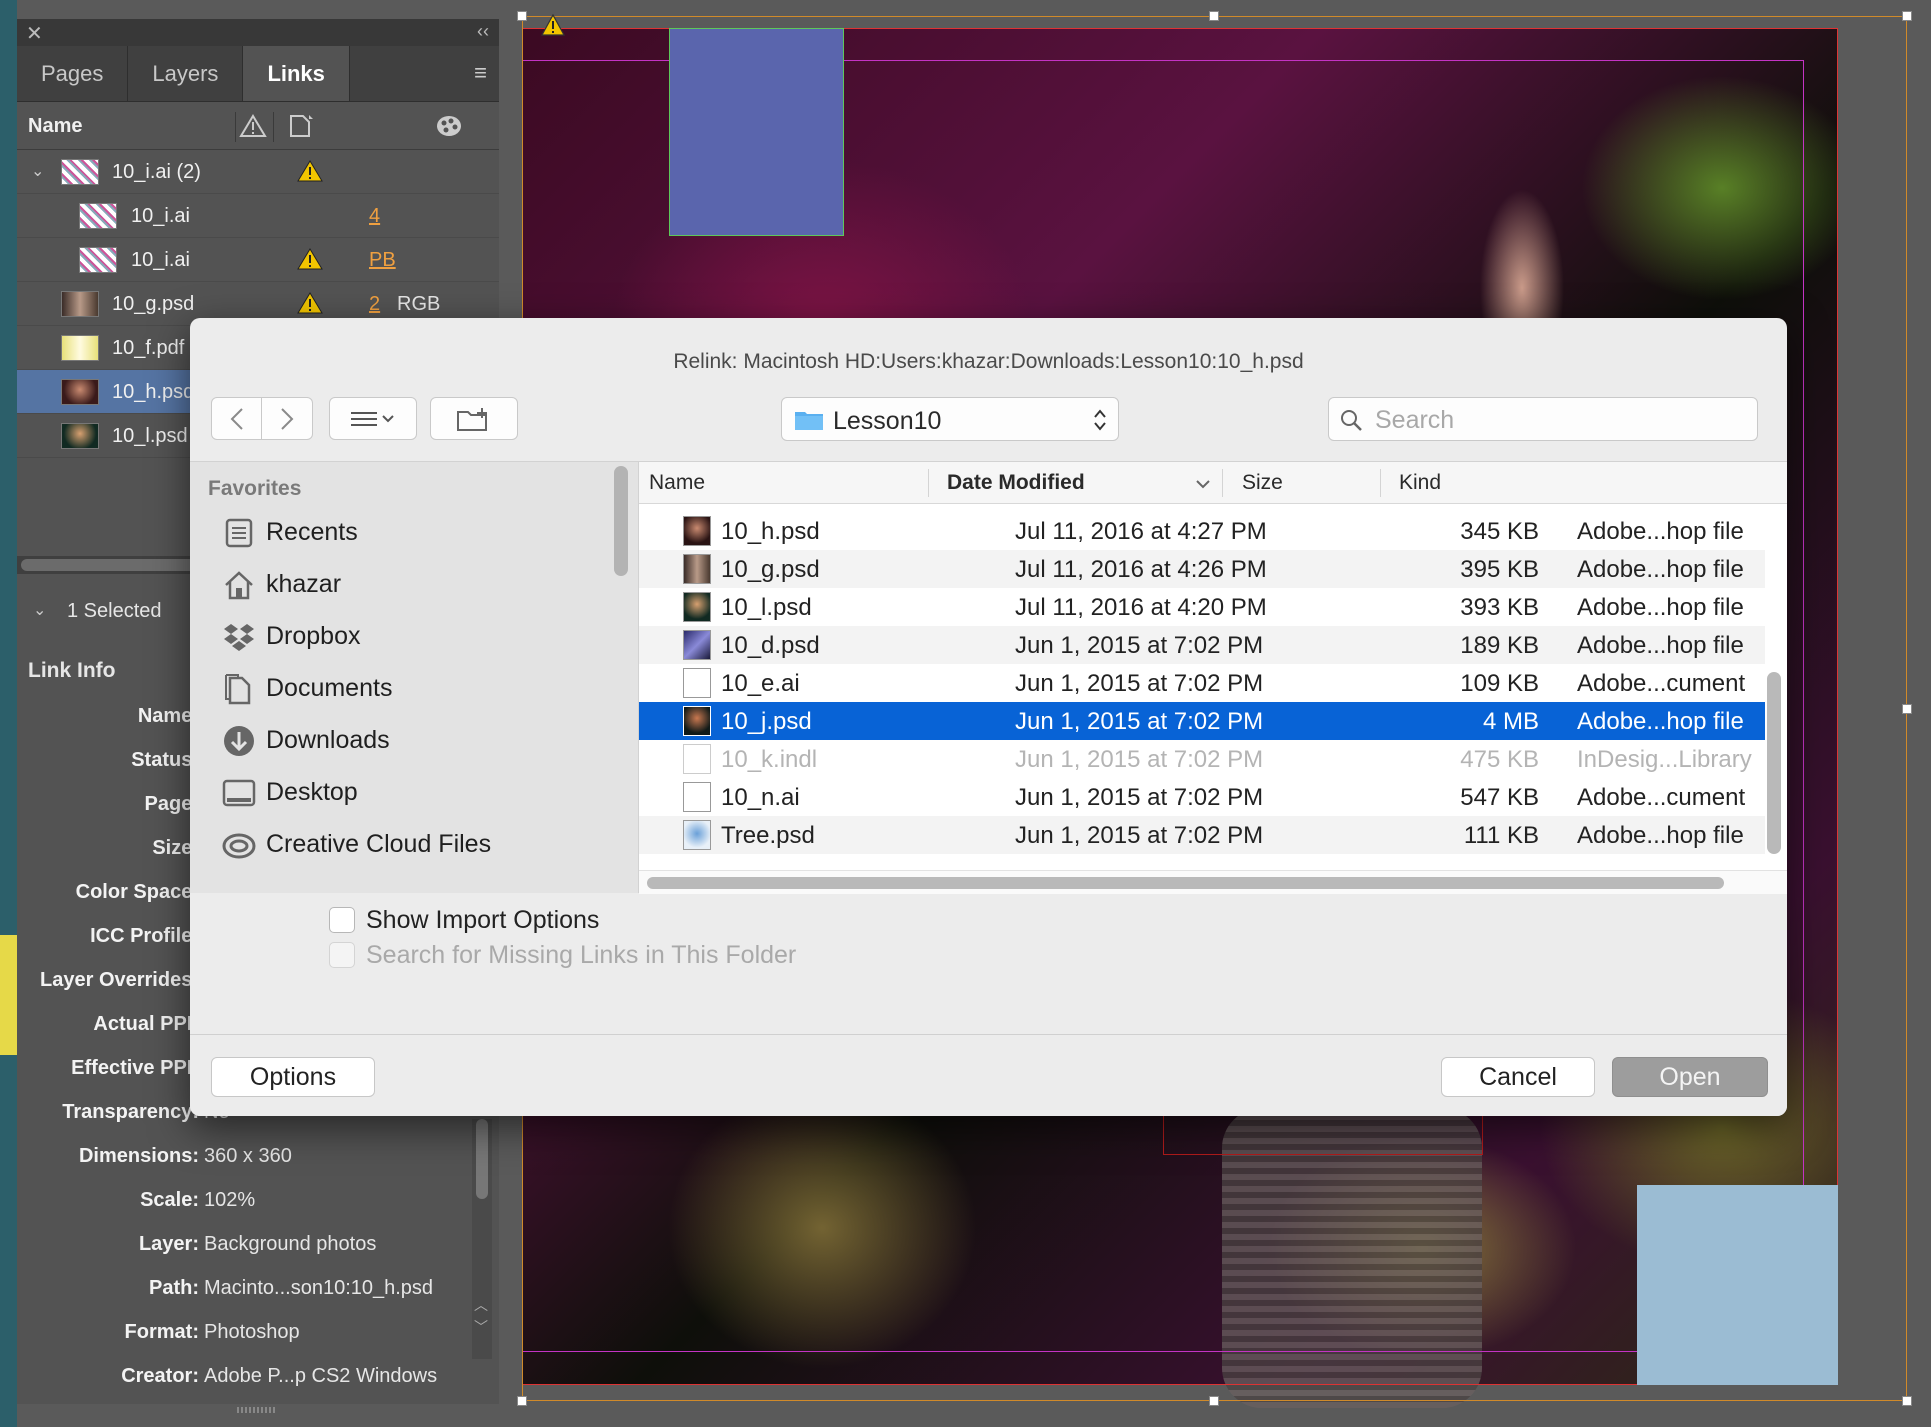 This screenshot has width=1931, height=1427. What do you see at coordinates (483, 31) in the screenshot?
I see `collapse-icon: ‹‹` at bounding box center [483, 31].